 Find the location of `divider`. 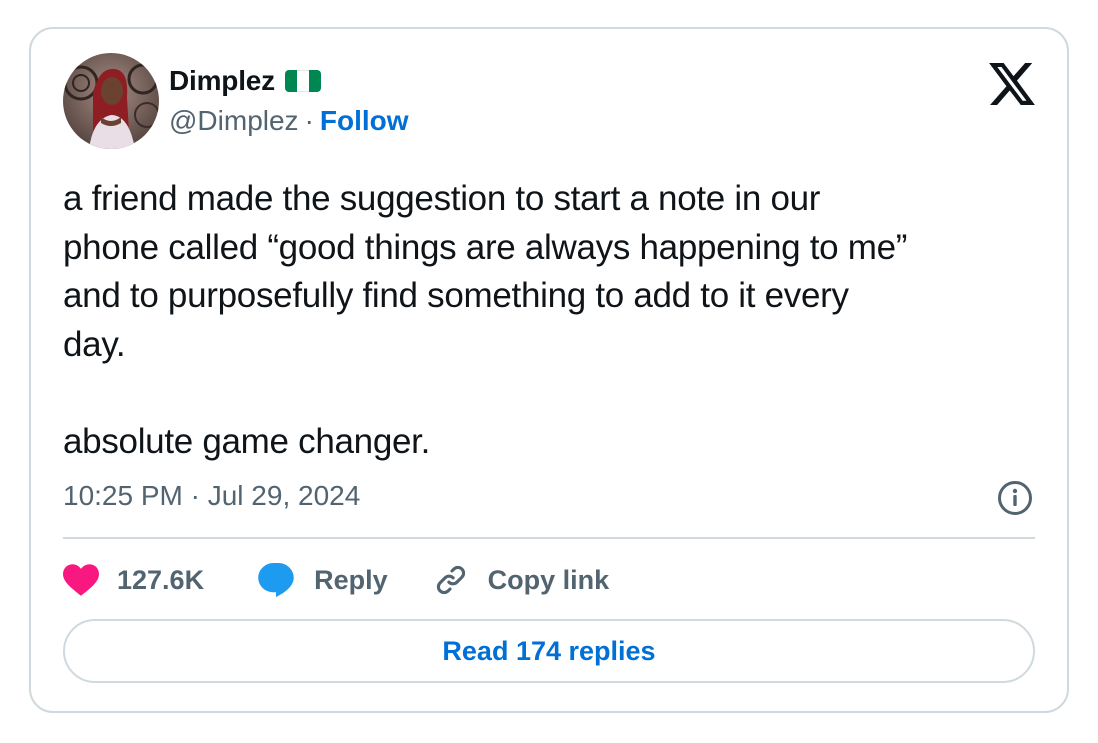

divider is located at coordinates (549, 538).